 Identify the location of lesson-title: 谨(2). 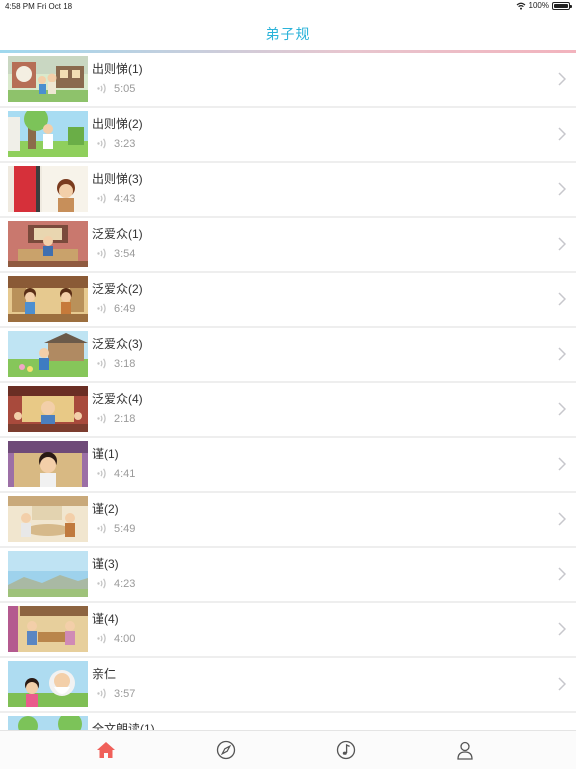
(105, 509).